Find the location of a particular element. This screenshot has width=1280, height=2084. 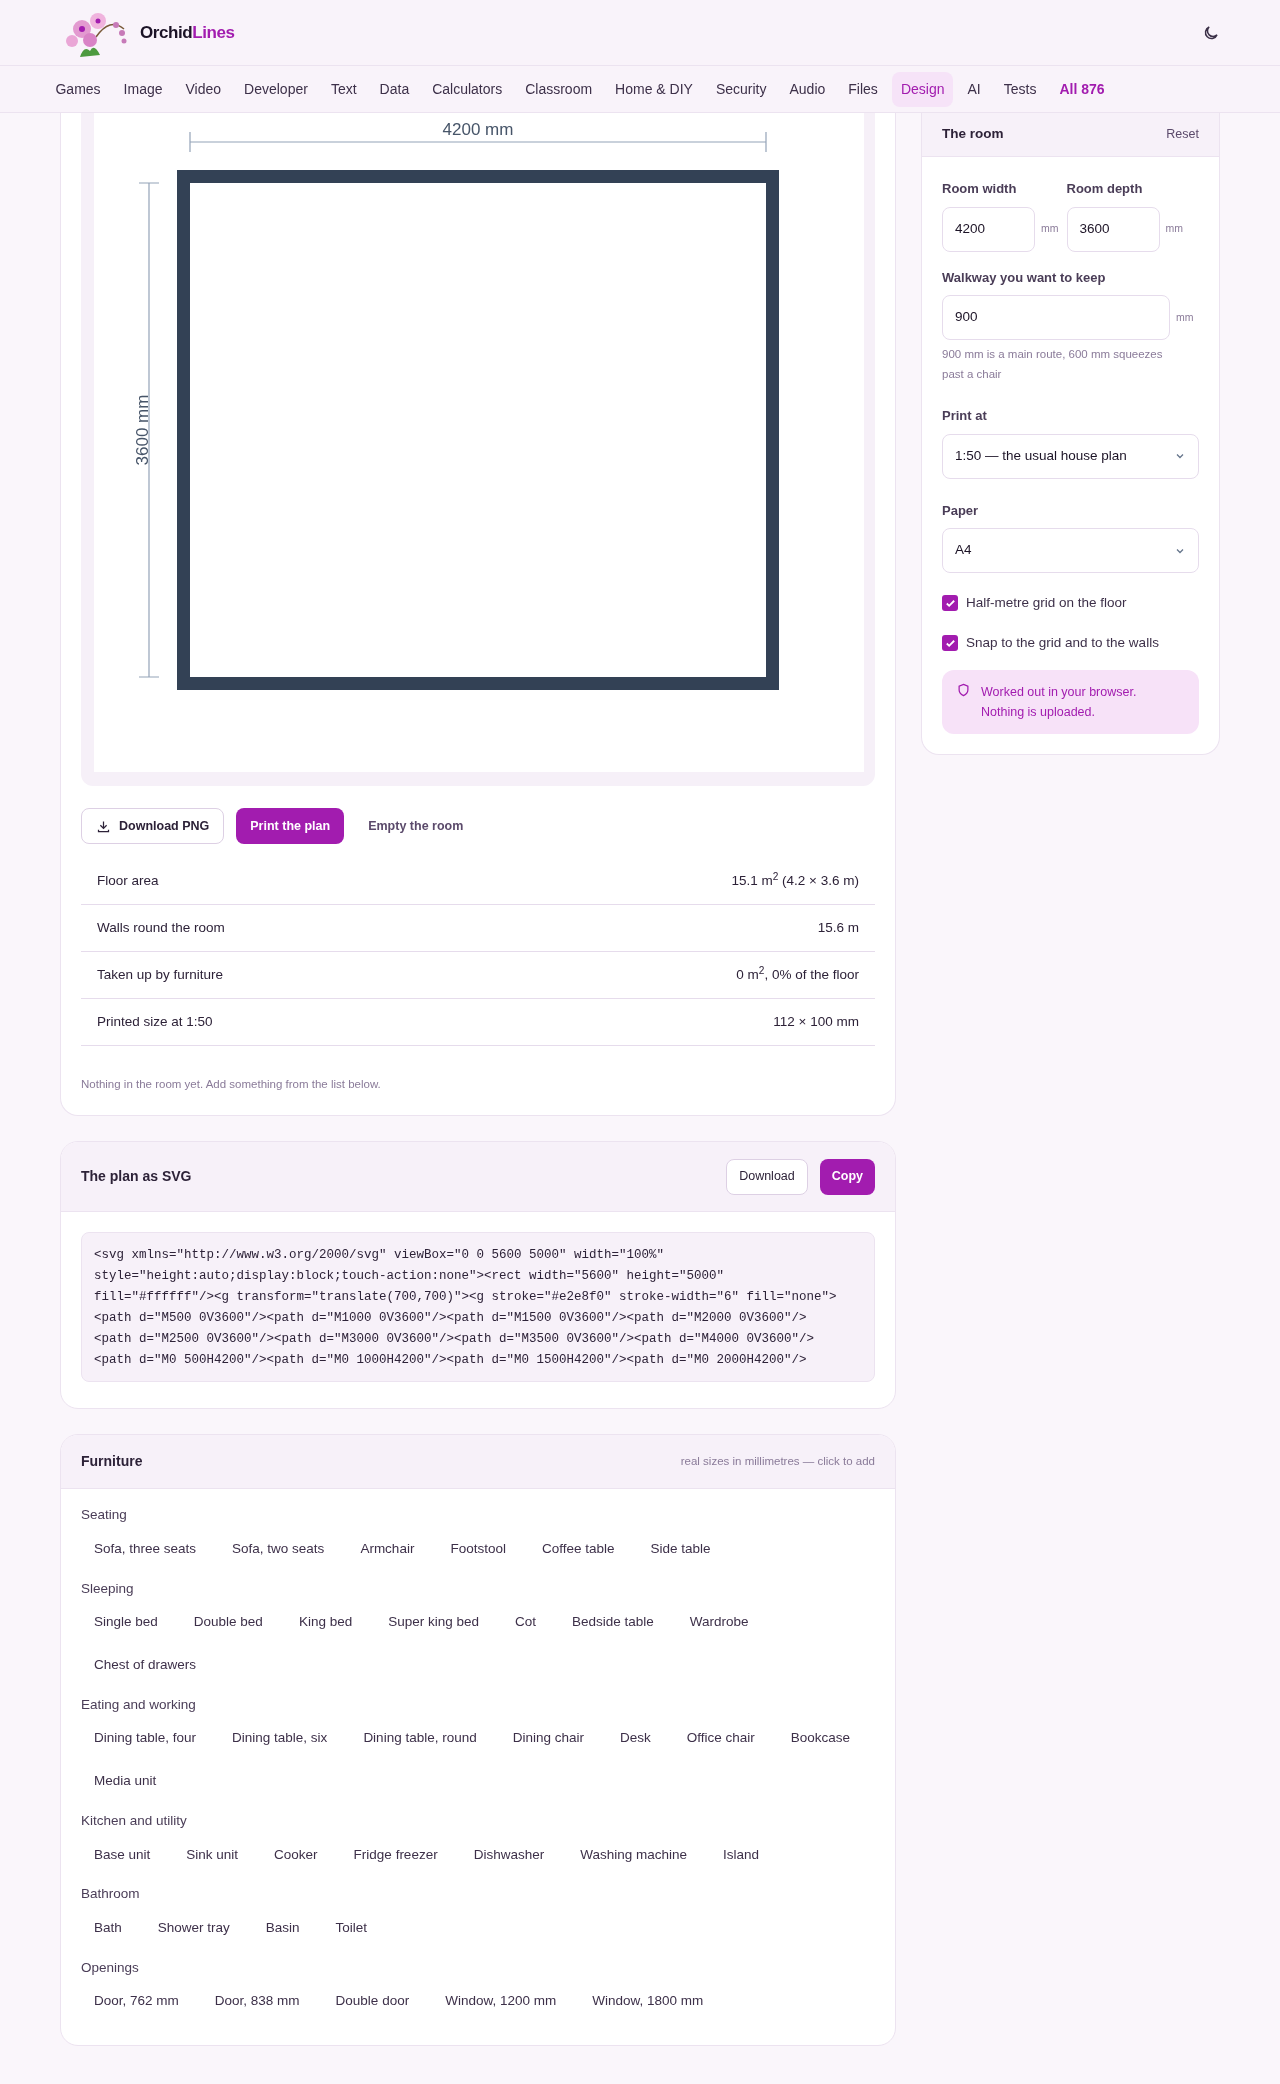

furniture-item: Desk is located at coordinates (635, 1738).